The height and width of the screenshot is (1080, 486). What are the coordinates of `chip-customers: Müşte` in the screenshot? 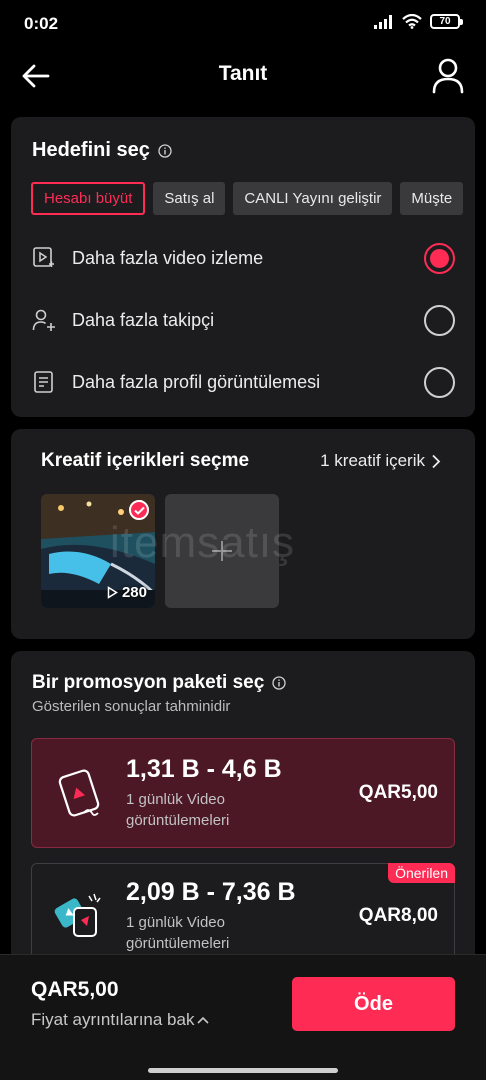 It's located at (432, 198).